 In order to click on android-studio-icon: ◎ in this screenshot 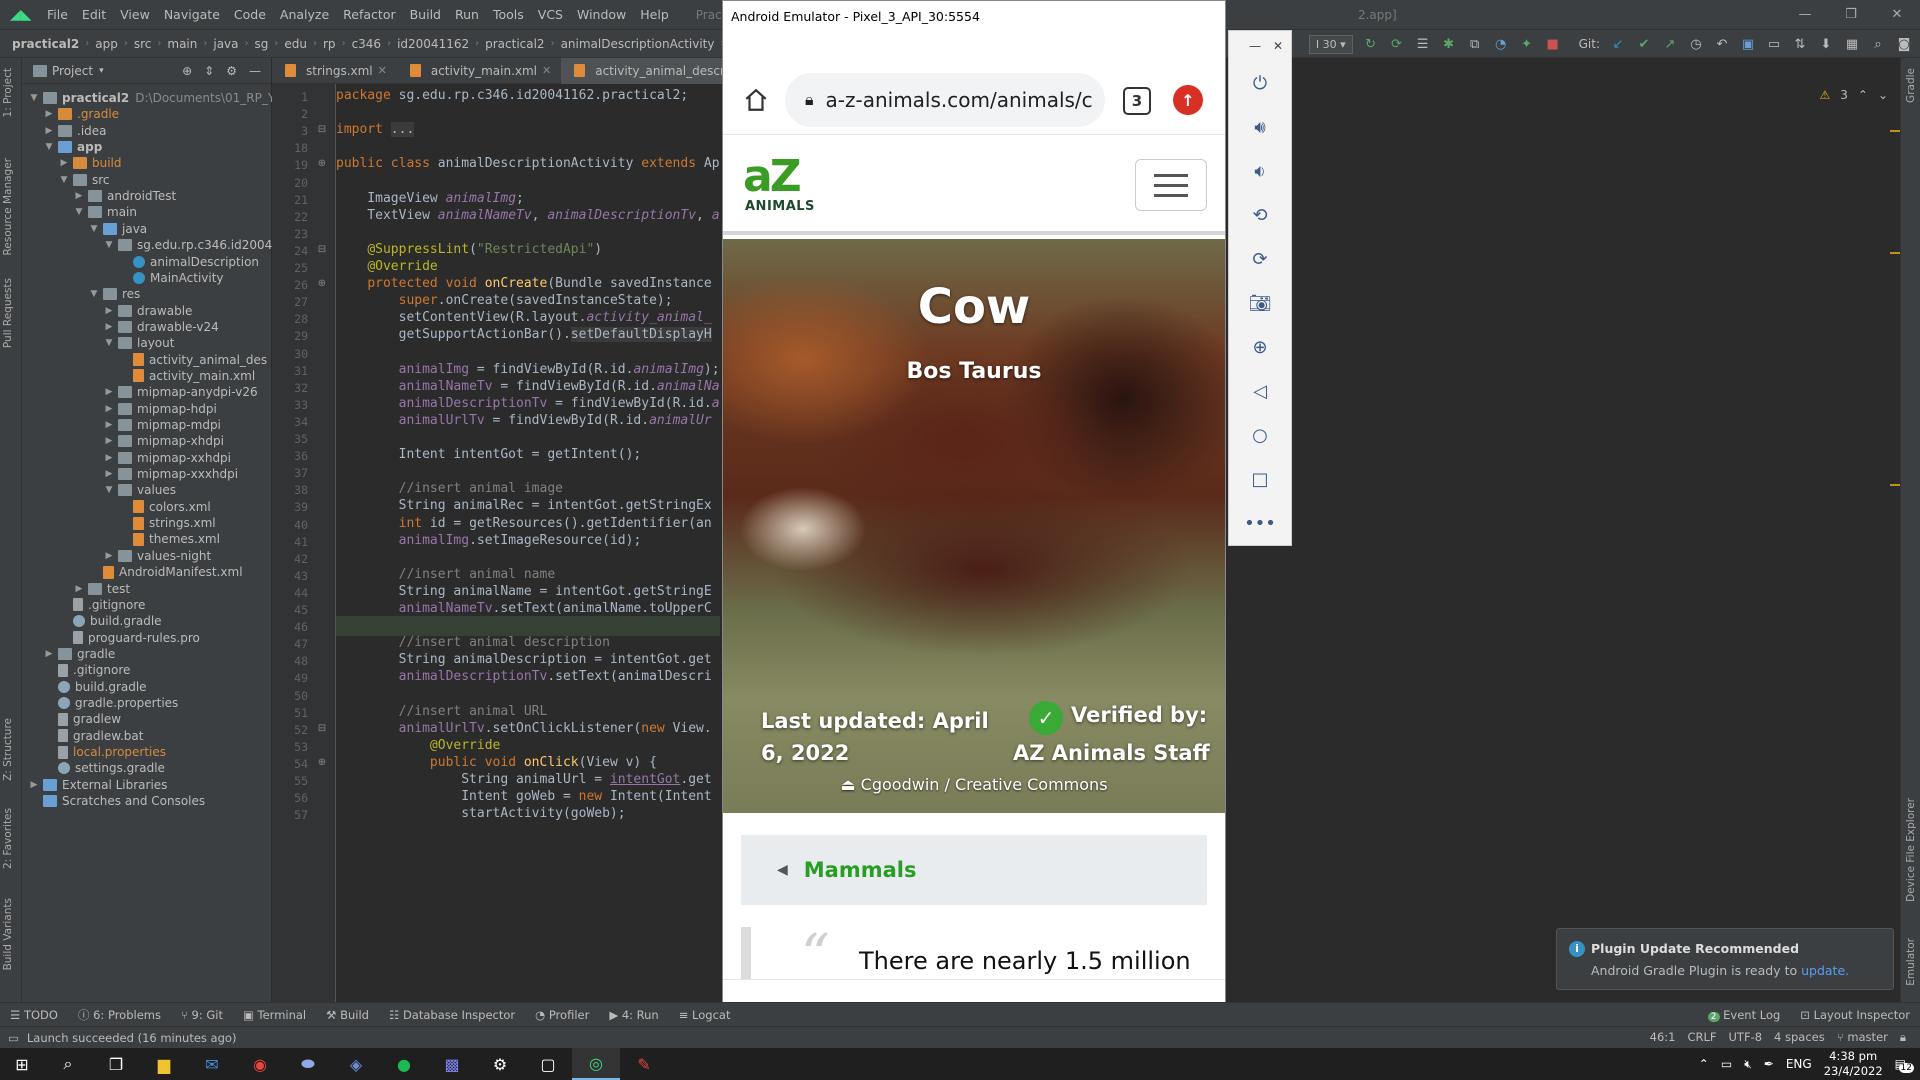, I will do `click(596, 1064)`.